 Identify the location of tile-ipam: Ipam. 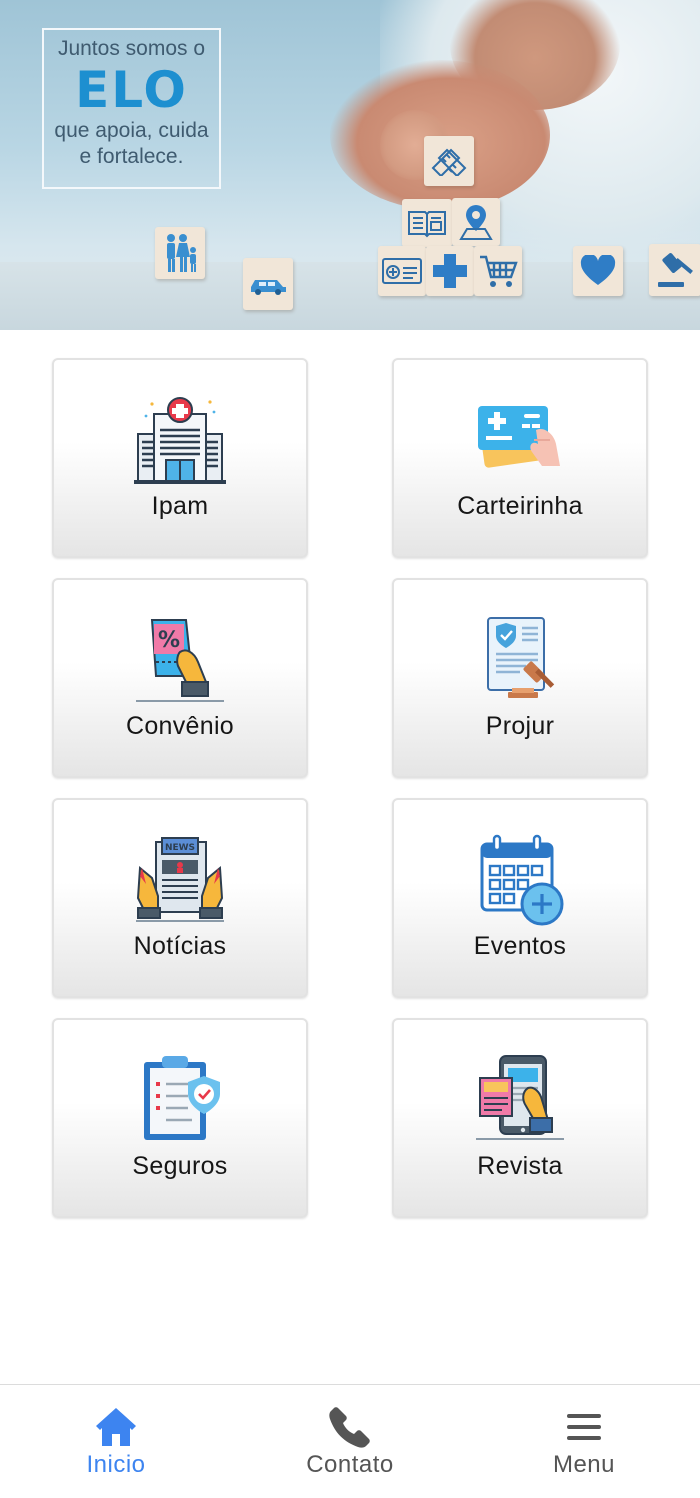
(180, 458).